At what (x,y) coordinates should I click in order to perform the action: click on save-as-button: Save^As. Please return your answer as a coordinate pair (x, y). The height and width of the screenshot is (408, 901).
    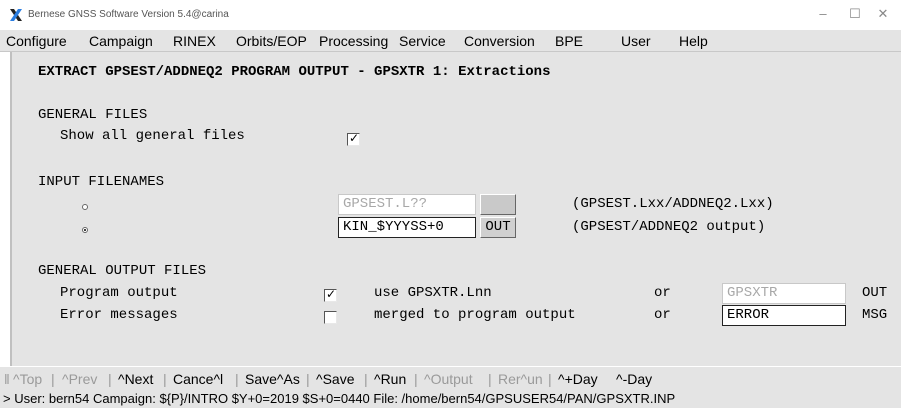
    Looking at the image, I should click on (272, 379).